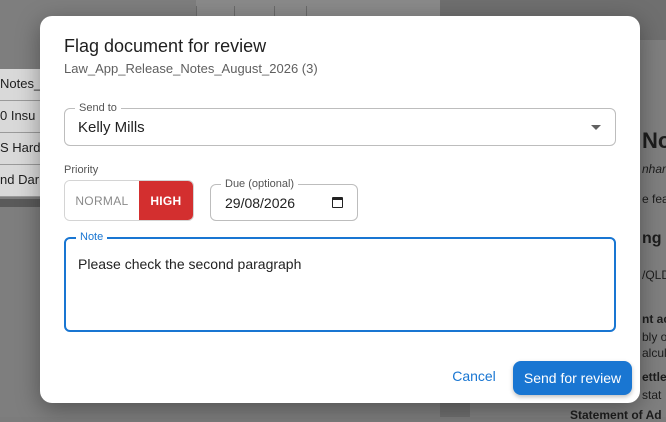 The height and width of the screenshot is (422, 666). Describe the element at coordinates (654, 353) in the screenshot. I see `doc-line: alcul` at that location.